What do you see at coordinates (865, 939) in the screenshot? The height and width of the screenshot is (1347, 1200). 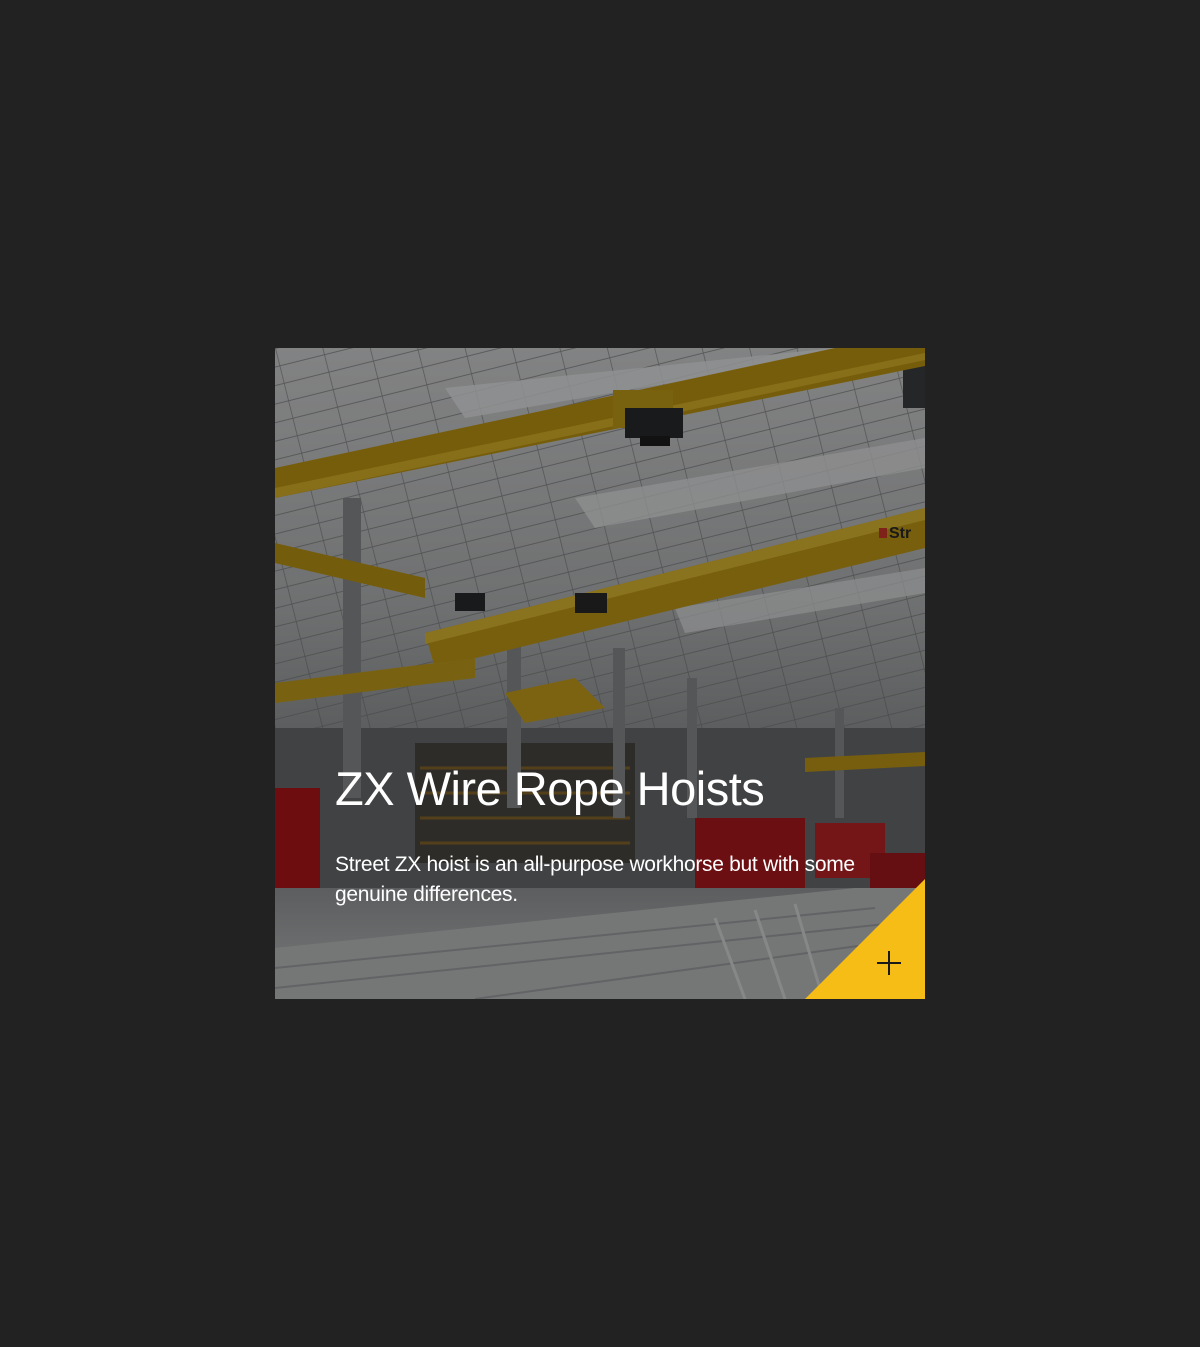 I see `expand-button` at bounding box center [865, 939].